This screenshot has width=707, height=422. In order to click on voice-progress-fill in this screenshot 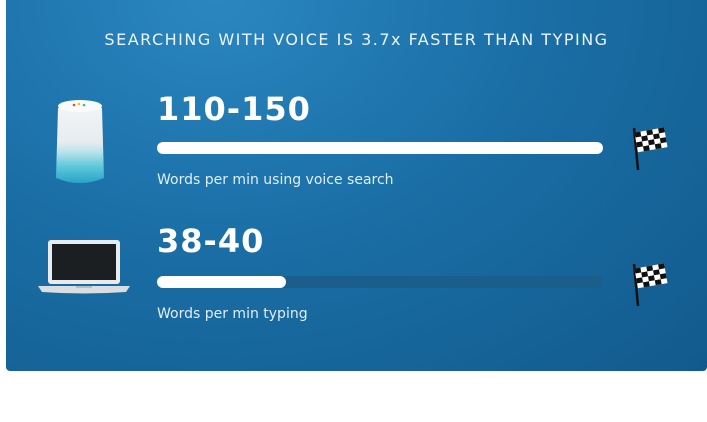, I will do `click(380, 148)`.